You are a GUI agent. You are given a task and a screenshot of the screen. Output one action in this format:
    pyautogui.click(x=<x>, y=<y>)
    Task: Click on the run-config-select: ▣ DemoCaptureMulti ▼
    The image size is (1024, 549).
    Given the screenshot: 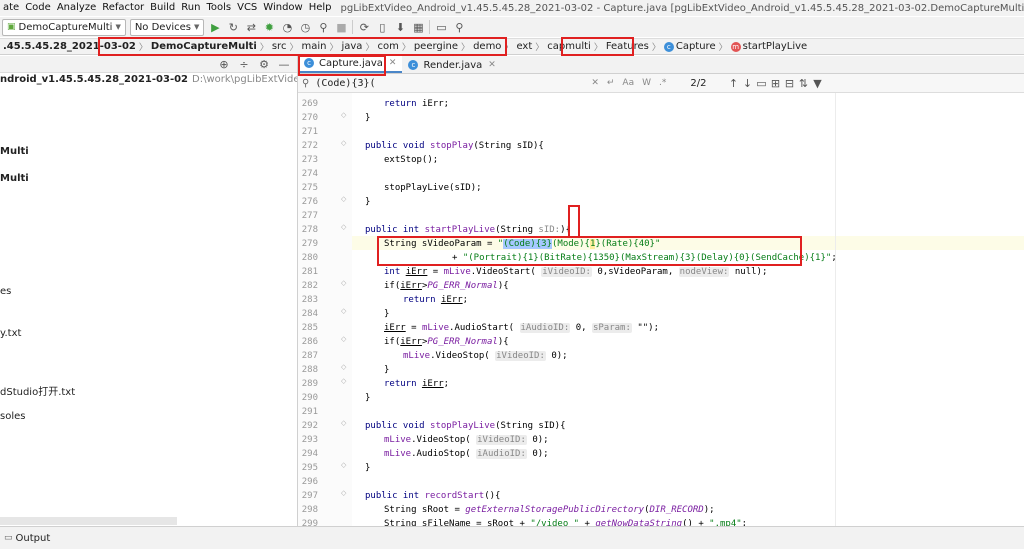 What is the action you would take?
    pyautogui.click(x=64, y=27)
    